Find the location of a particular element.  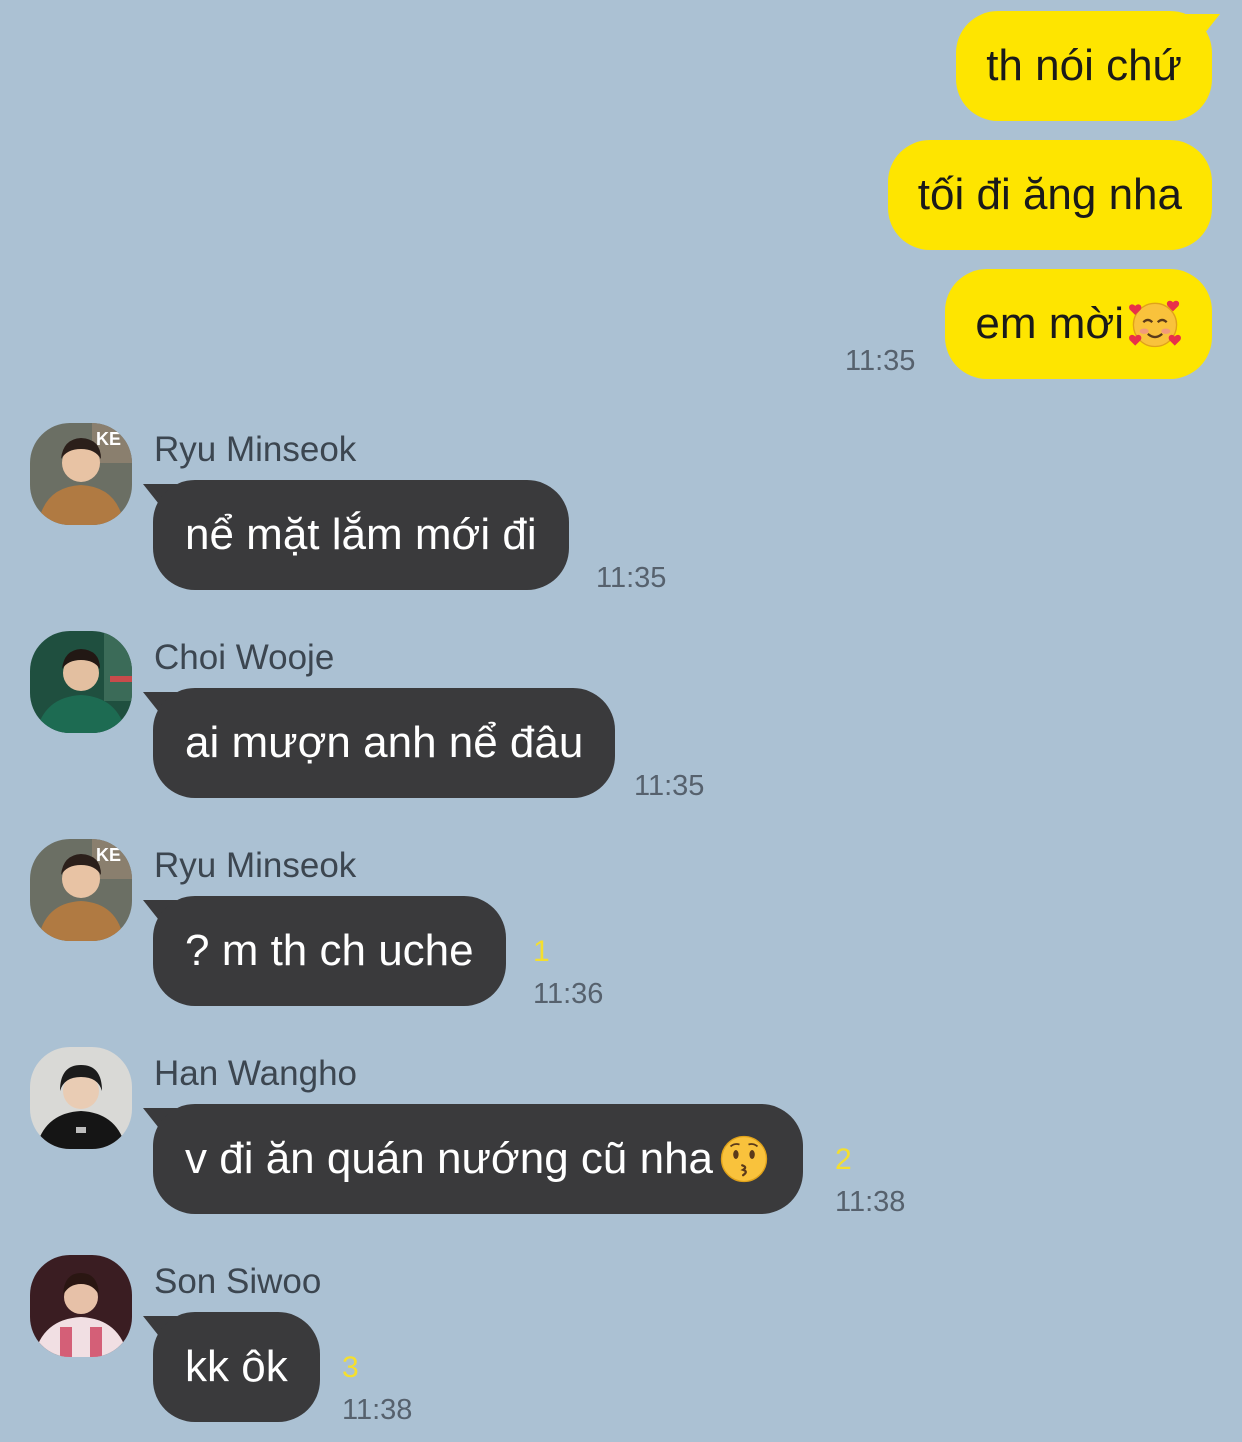

avatar-han-wangho is located at coordinates (81, 1098).